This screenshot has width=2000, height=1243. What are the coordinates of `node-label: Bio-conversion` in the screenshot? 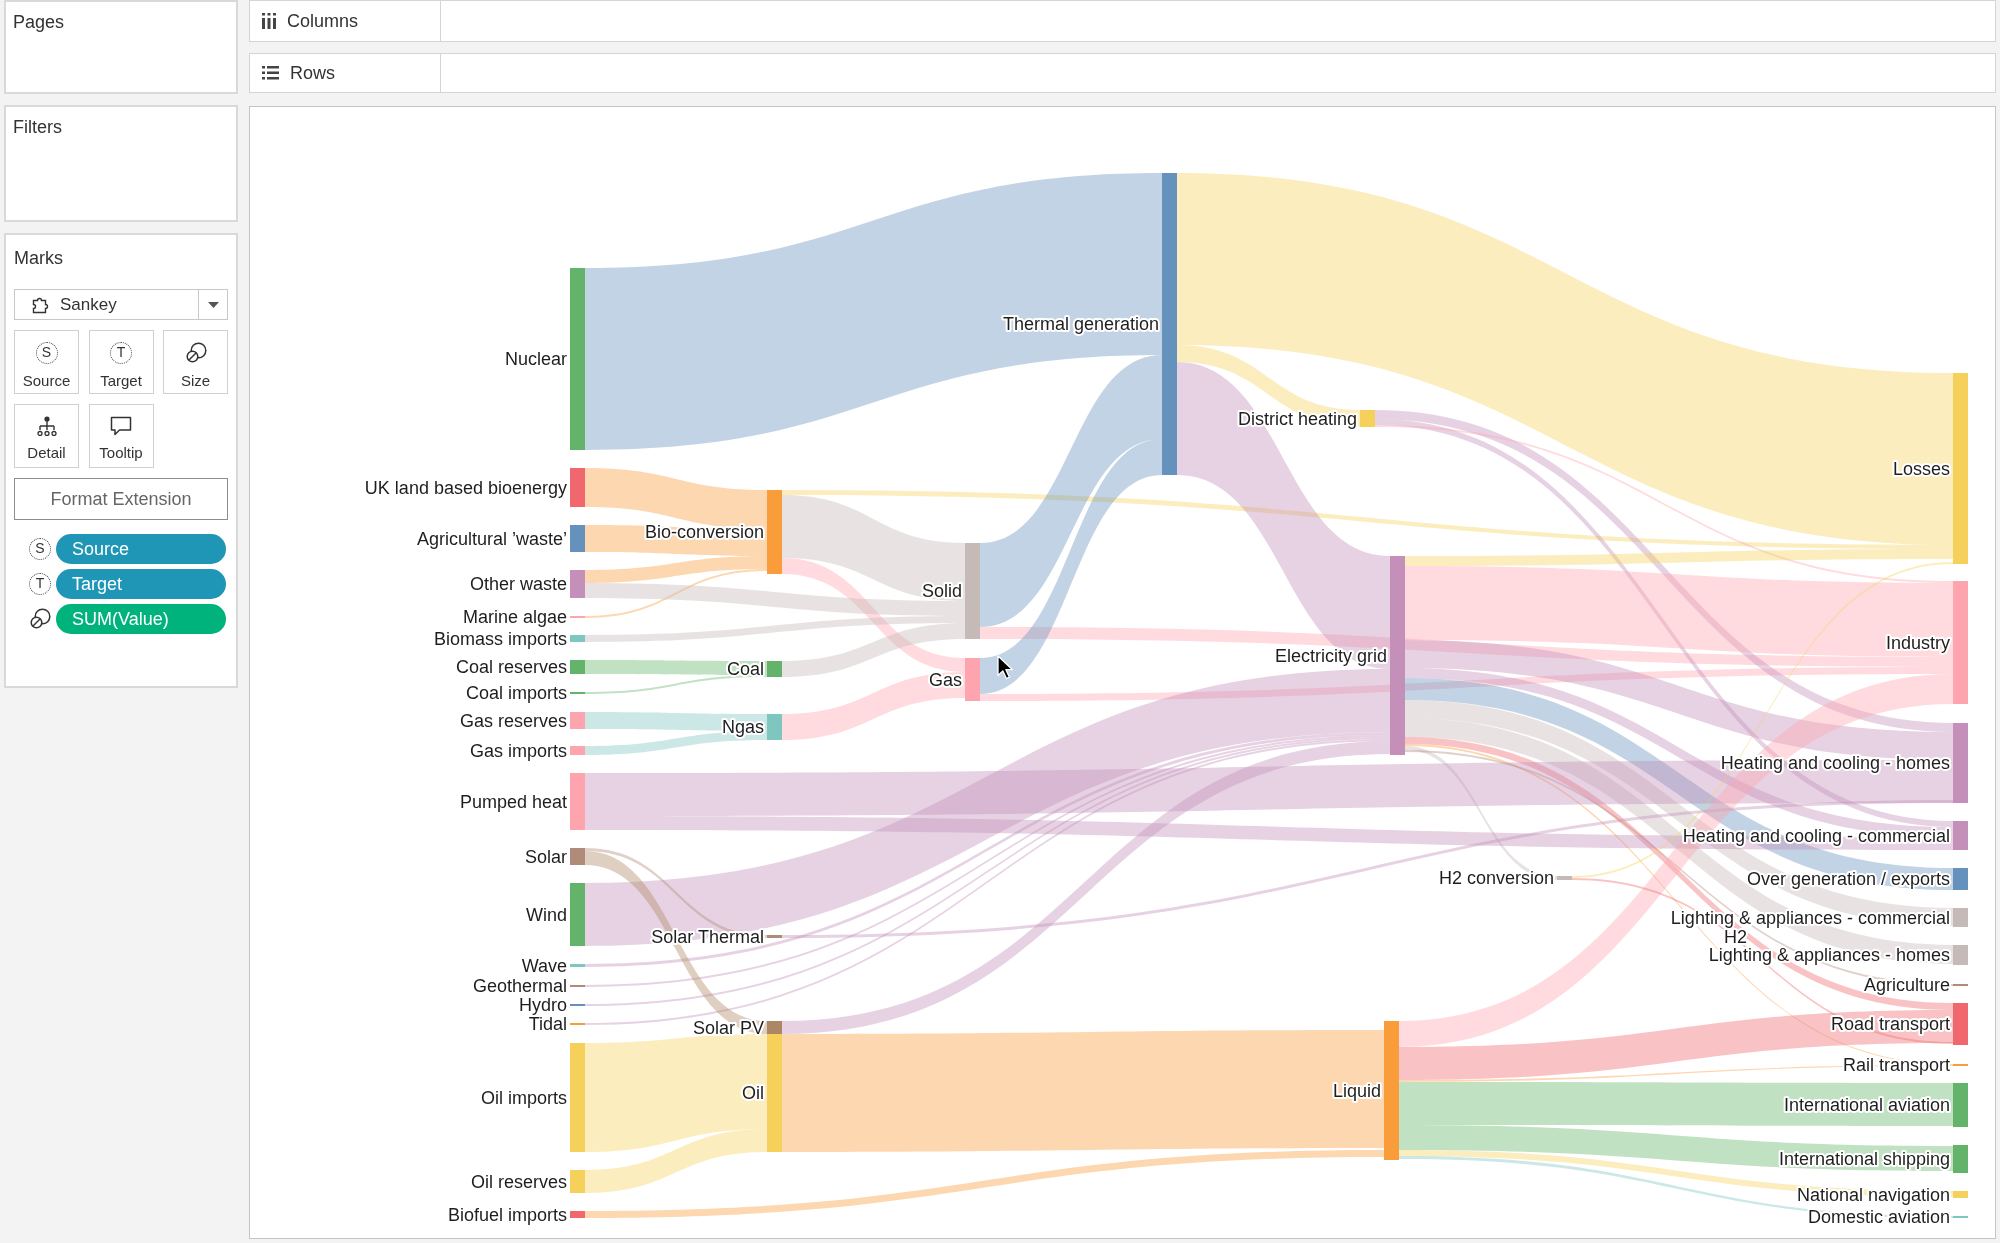 It's located at (704, 532).